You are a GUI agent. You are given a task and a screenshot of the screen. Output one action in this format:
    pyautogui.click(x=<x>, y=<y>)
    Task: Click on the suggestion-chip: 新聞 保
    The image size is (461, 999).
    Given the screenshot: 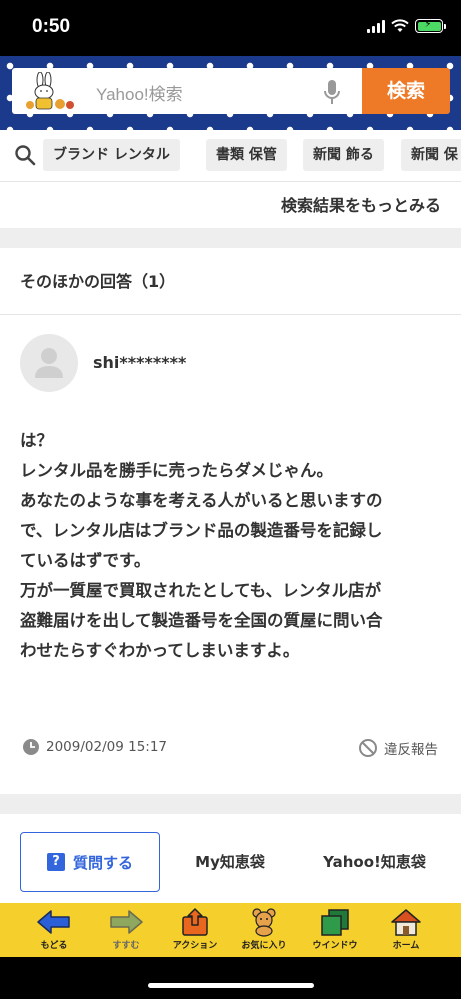 What is the action you would take?
    pyautogui.click(x=431, y=155)
    